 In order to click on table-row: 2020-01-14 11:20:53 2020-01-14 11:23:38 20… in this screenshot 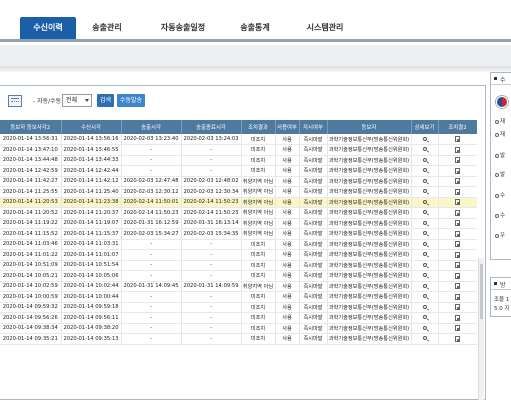, I will do `click(238, 202)`.